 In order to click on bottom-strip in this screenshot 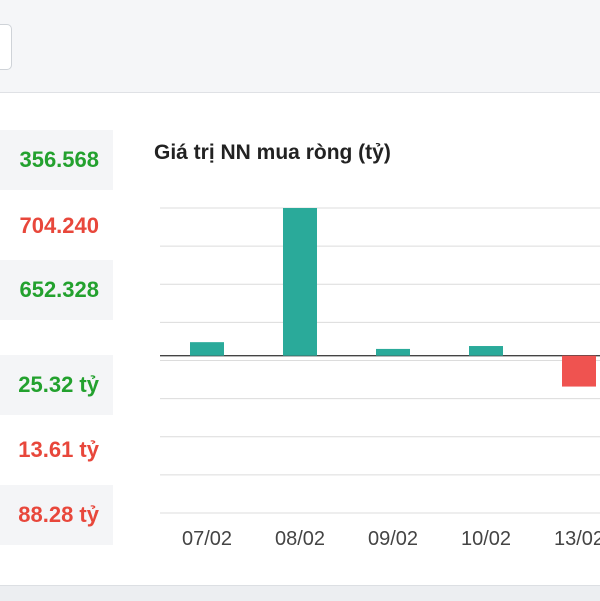, I will do `click(300, 593)`.